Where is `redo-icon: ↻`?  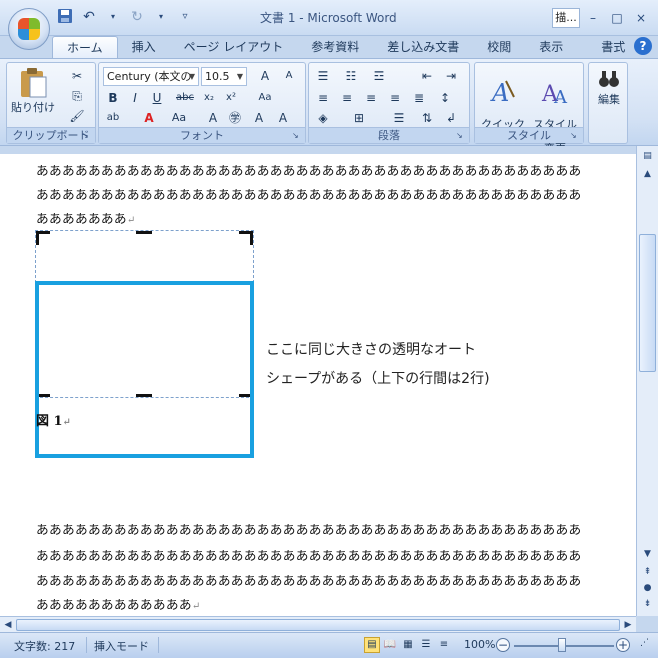
redo-icon: ↻ is located at coordinates (137, 17).